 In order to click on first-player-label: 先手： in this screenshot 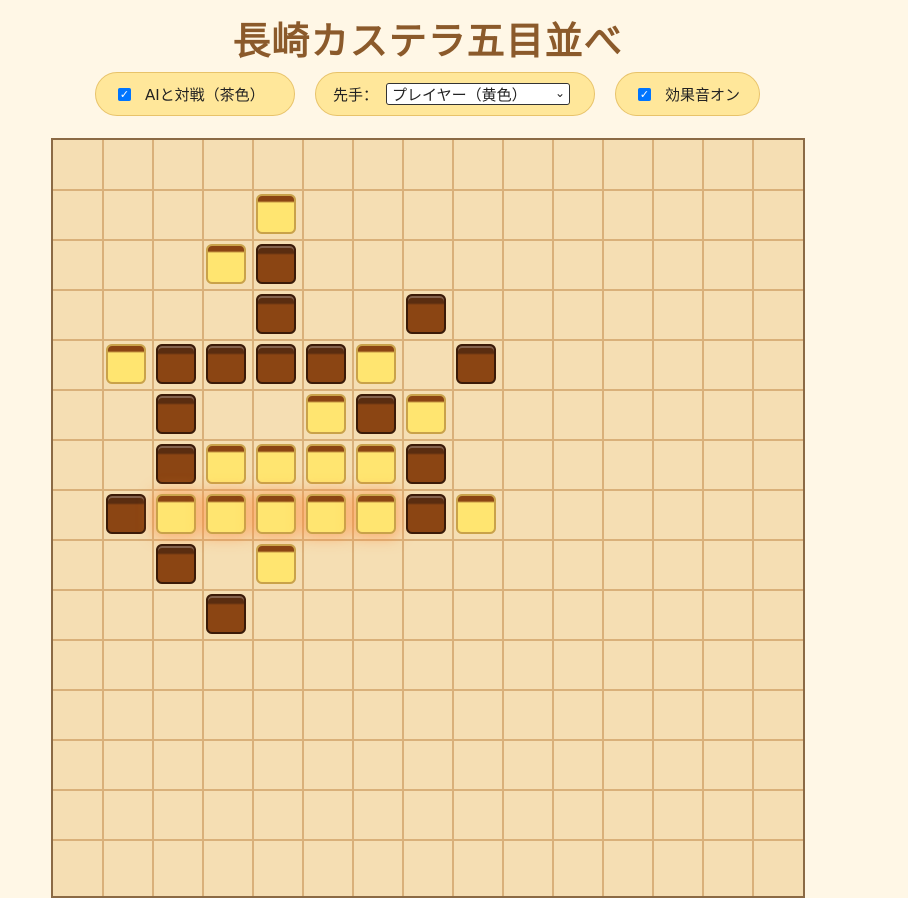, I will do `click(356, 94)`.